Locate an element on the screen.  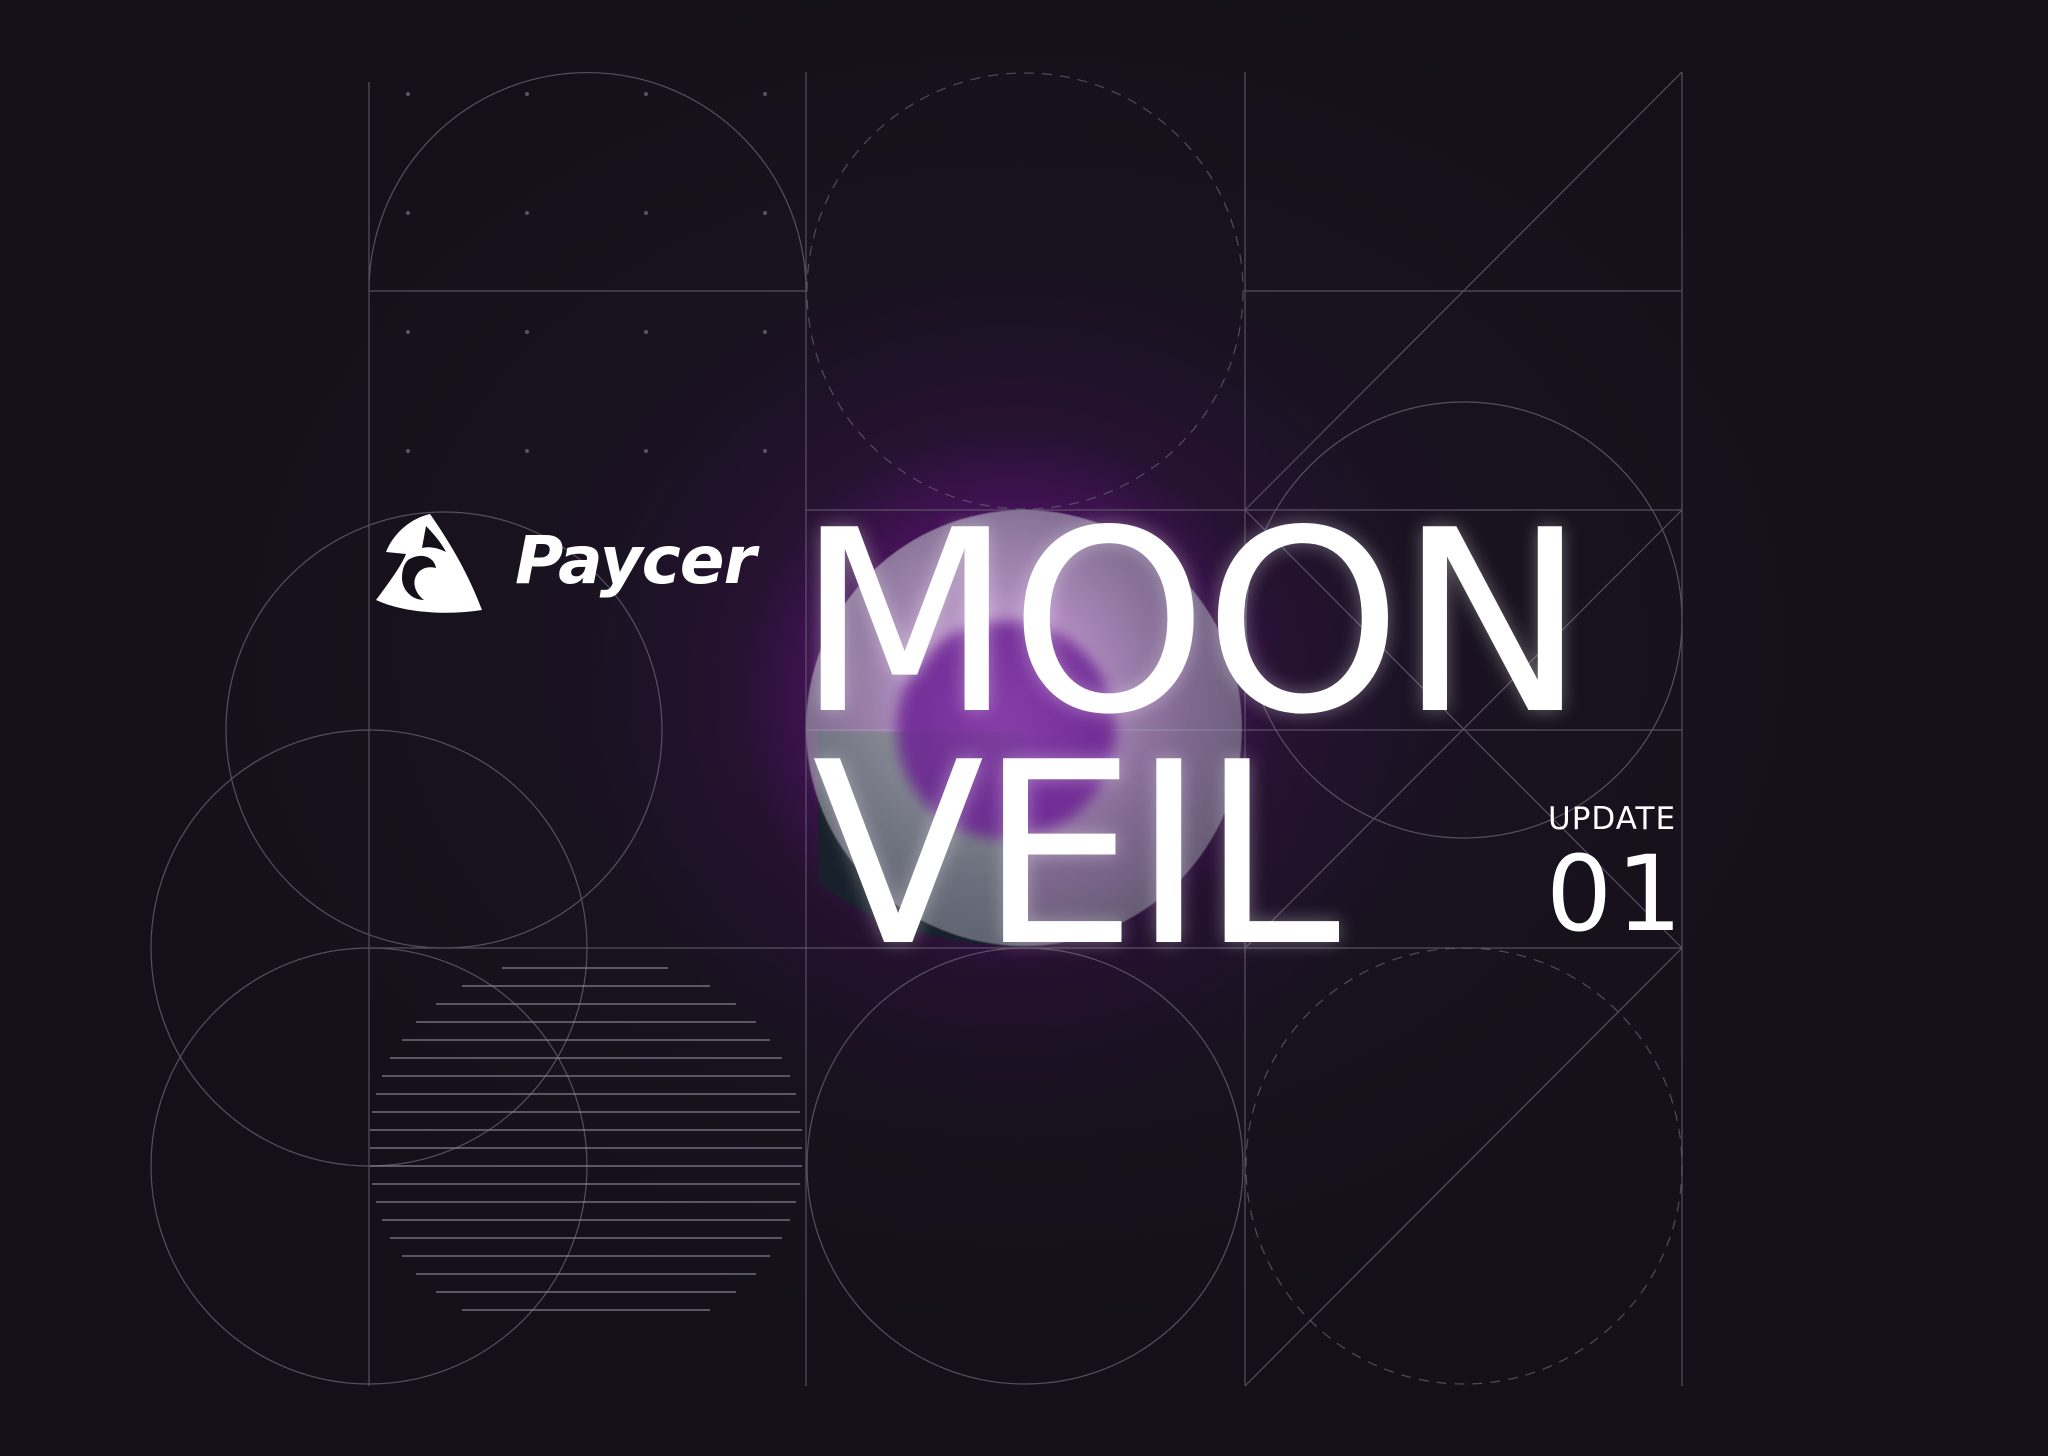
update-number: 01 is located at coordinates (1616, 894).